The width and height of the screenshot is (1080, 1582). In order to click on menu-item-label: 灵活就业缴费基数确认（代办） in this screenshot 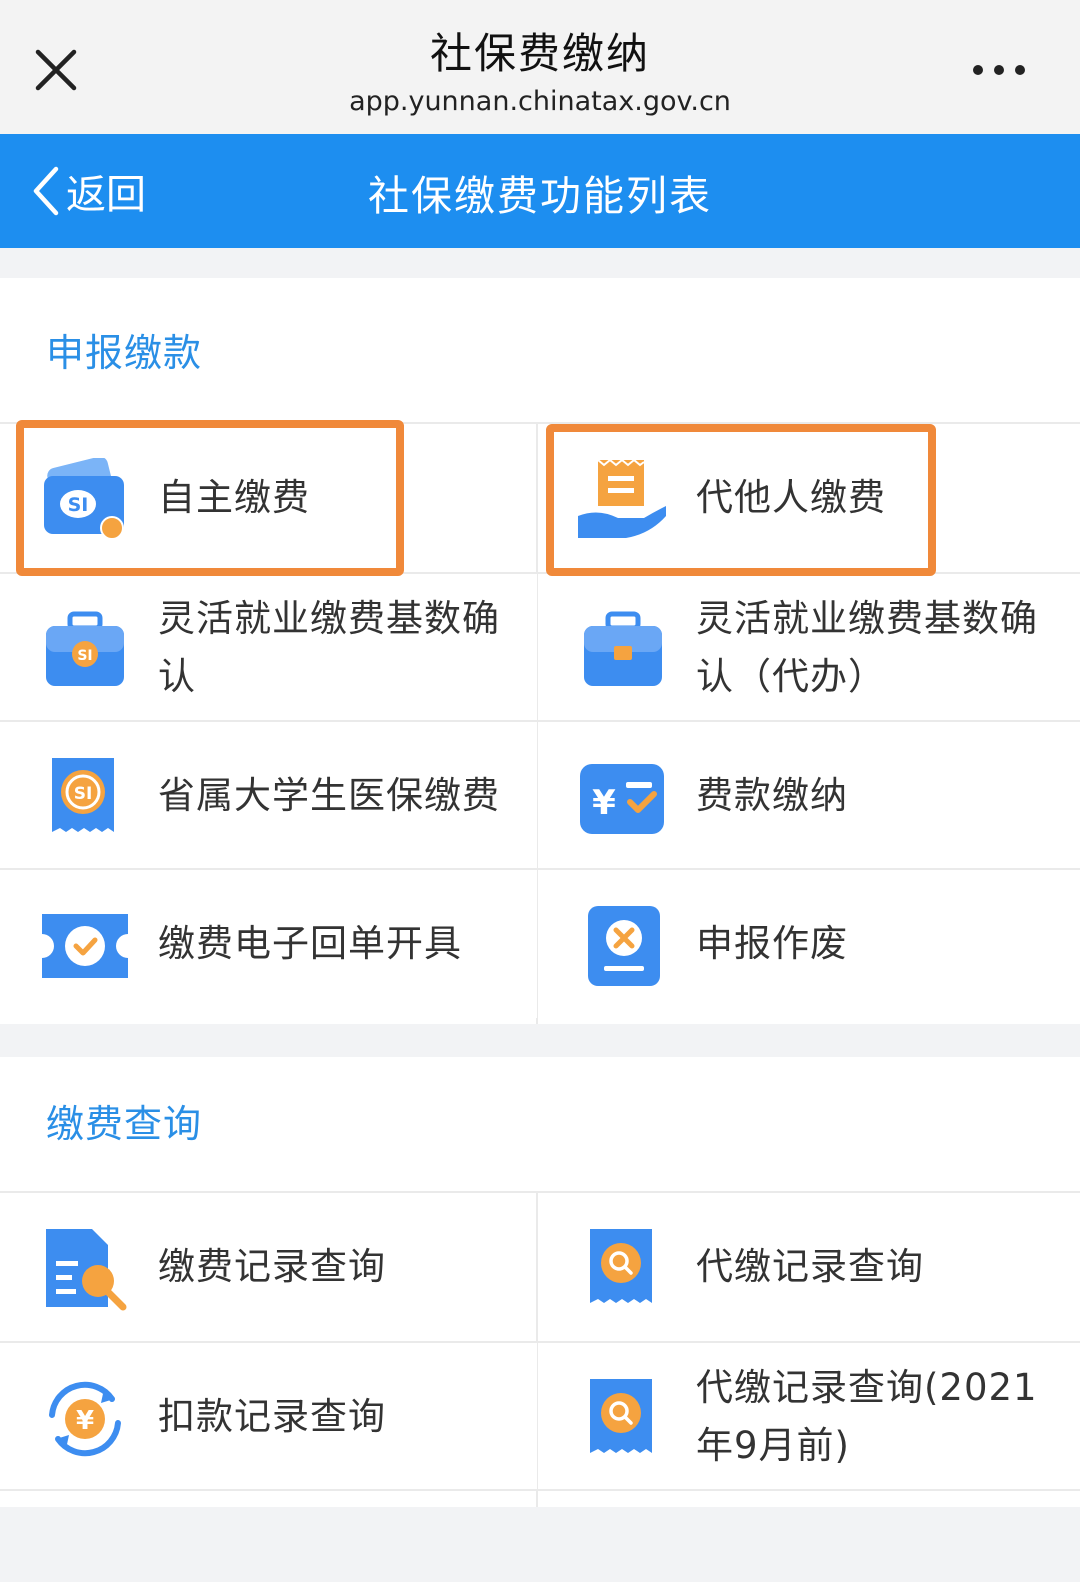, I will do `click(867, 647)`.